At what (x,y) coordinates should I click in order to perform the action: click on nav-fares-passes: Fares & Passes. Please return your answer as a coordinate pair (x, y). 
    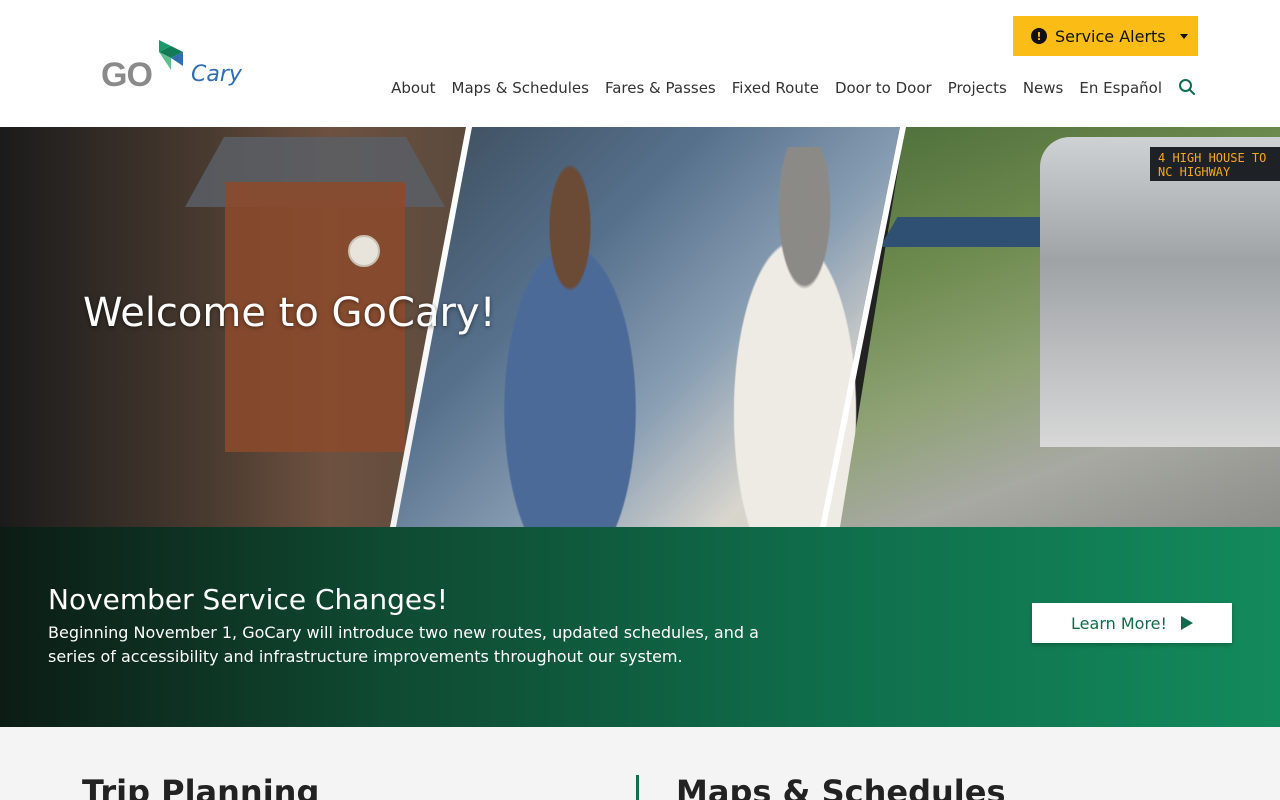
    Looking at the image, I should click on (660, 88).